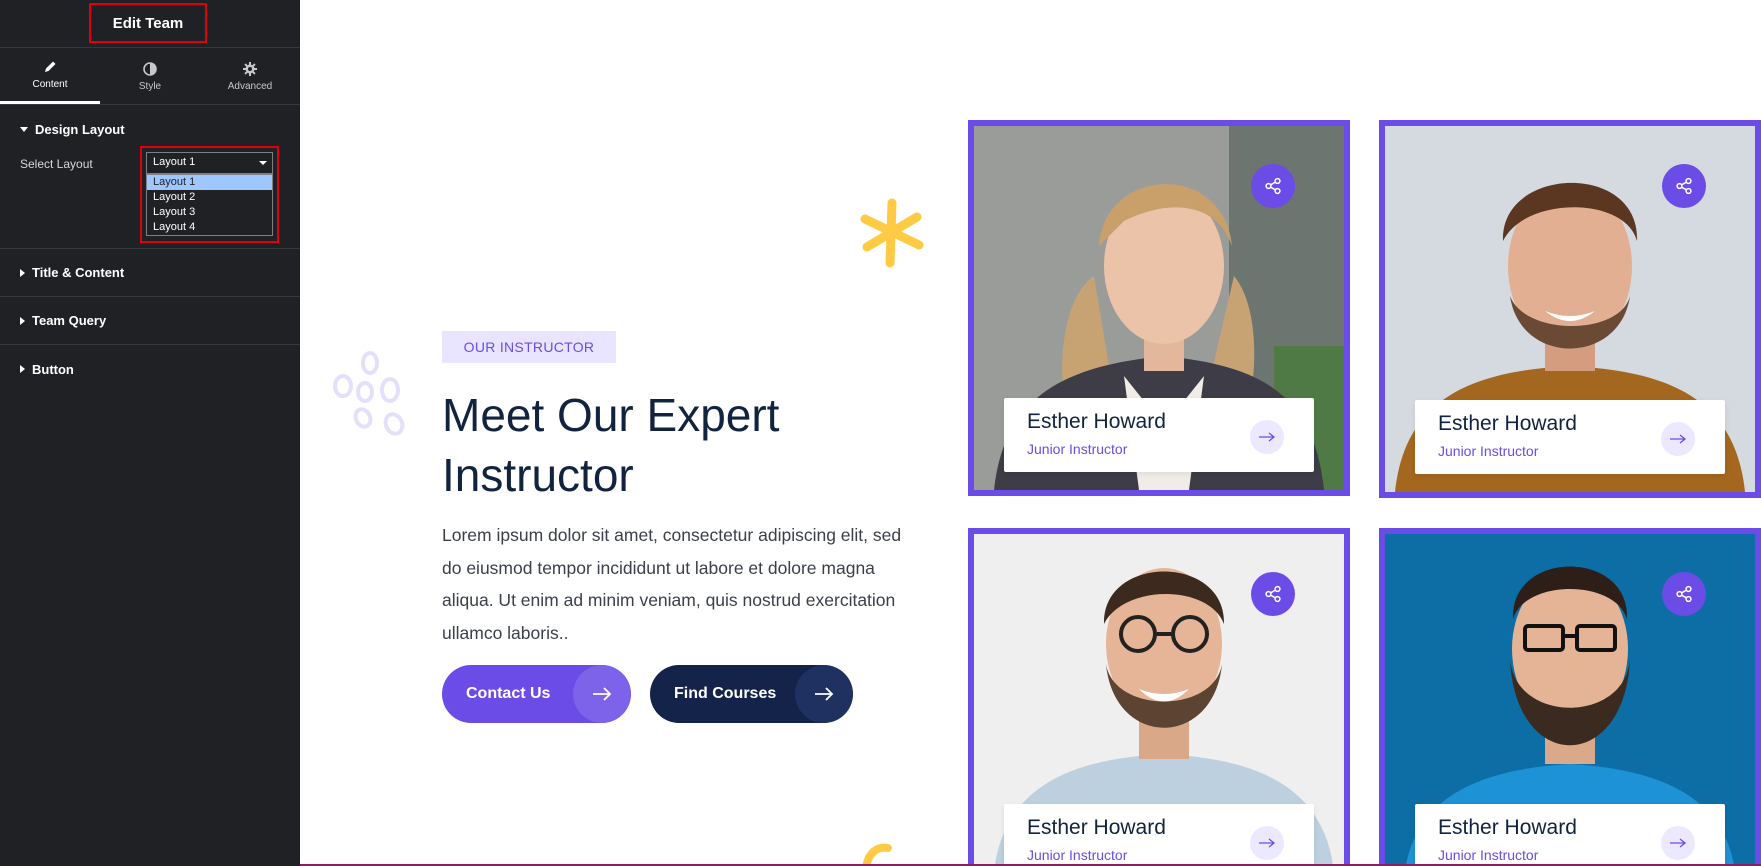 Image resolution: width=1761 pixels, height=866 pixels. What do you see at coordinates (150, 68) in the screenshot?
I see `contrast-icon` at bounding box center [150, 68].